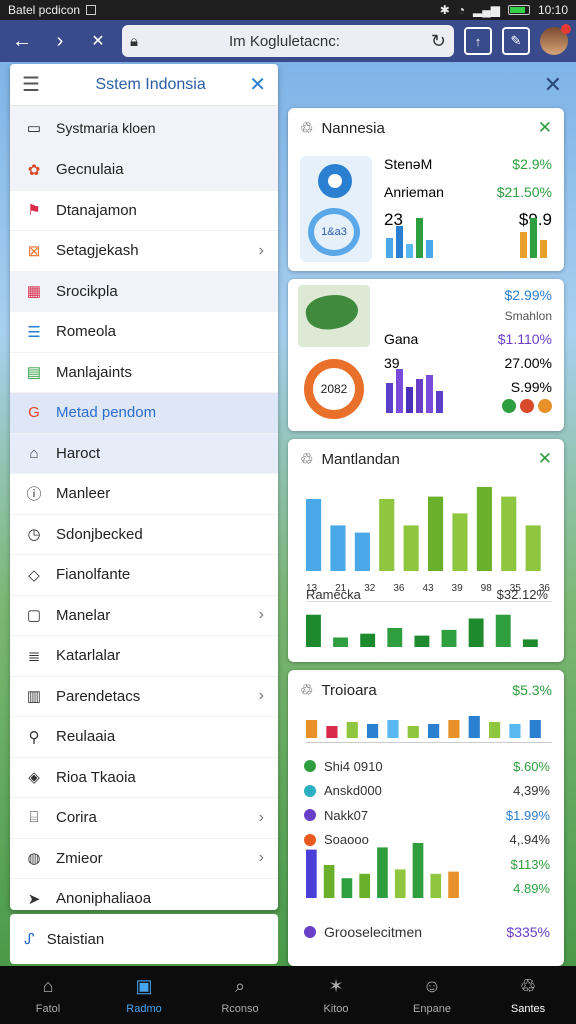  I want to click on drawer-item: ▥ Parendetacs ›, so click(144, 697).